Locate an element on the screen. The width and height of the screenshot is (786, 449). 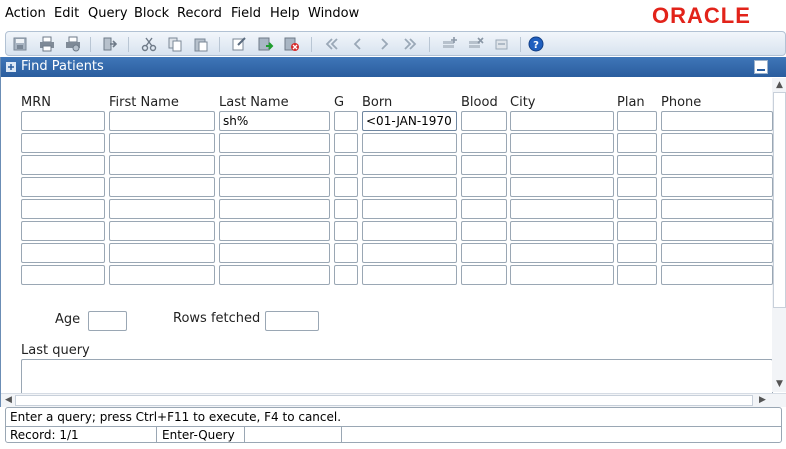
paste-icon is located at coordinates (201, 44).